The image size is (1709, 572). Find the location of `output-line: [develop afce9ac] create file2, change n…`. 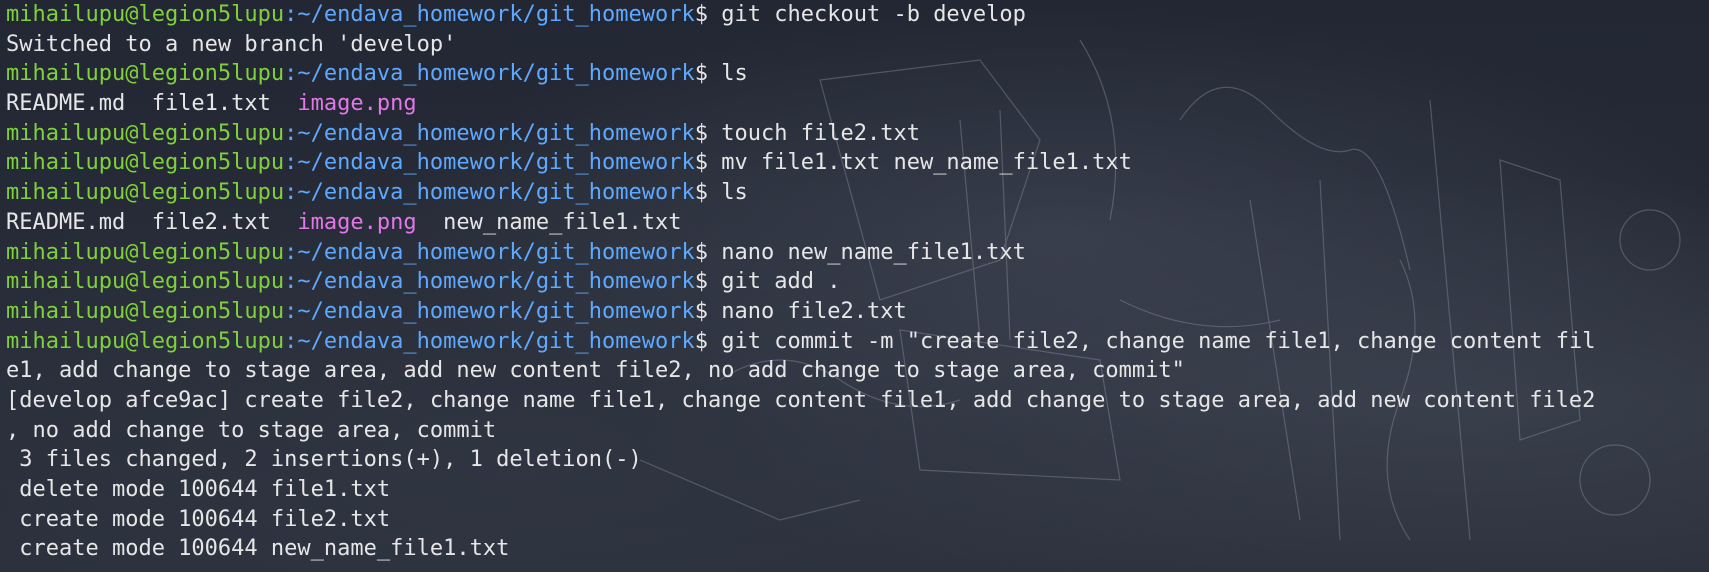

output-line: [develop afce9ac] create file2, change n… is located at coordinates (857, 401).